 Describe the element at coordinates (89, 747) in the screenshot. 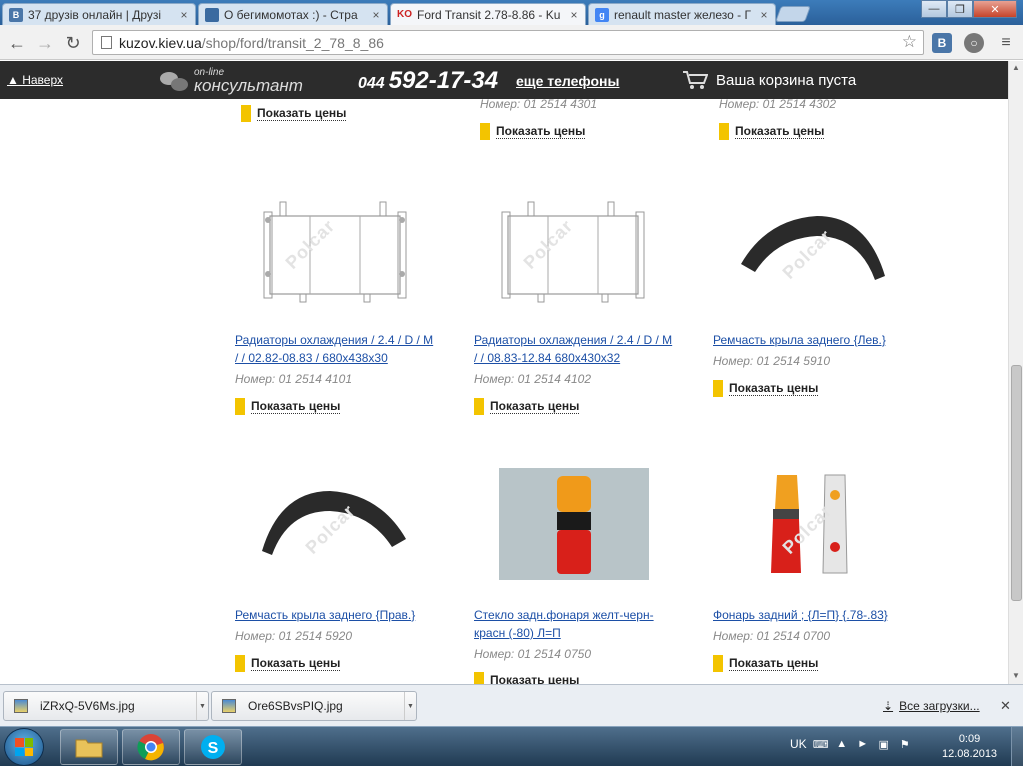

I see `explorer-taskbar-button` at that location.